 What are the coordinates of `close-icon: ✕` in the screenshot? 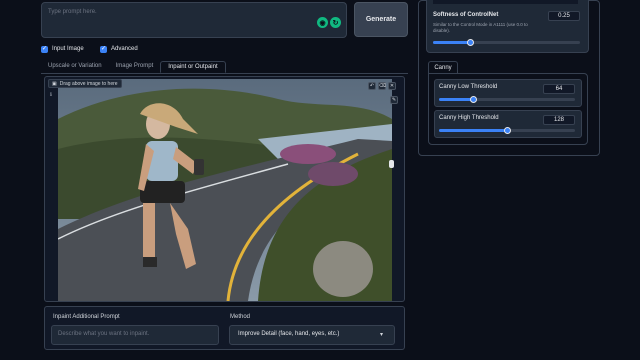 It's located at (392, 86).